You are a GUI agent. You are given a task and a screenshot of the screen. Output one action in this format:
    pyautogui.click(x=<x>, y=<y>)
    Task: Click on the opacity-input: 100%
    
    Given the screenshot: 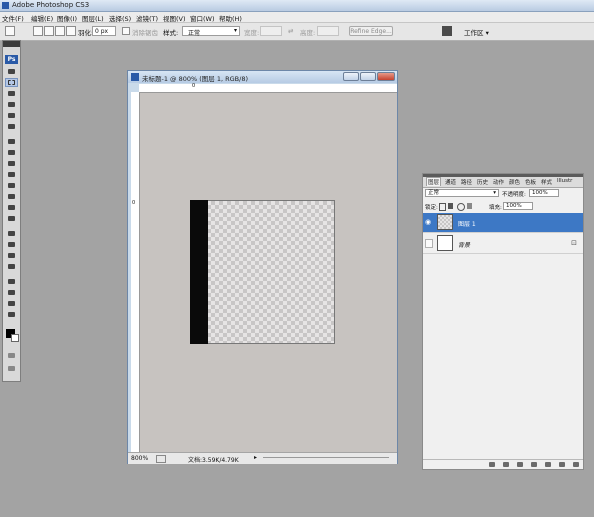 What is the action you would take?
    pyautogui.click(x=544, y=193)
    